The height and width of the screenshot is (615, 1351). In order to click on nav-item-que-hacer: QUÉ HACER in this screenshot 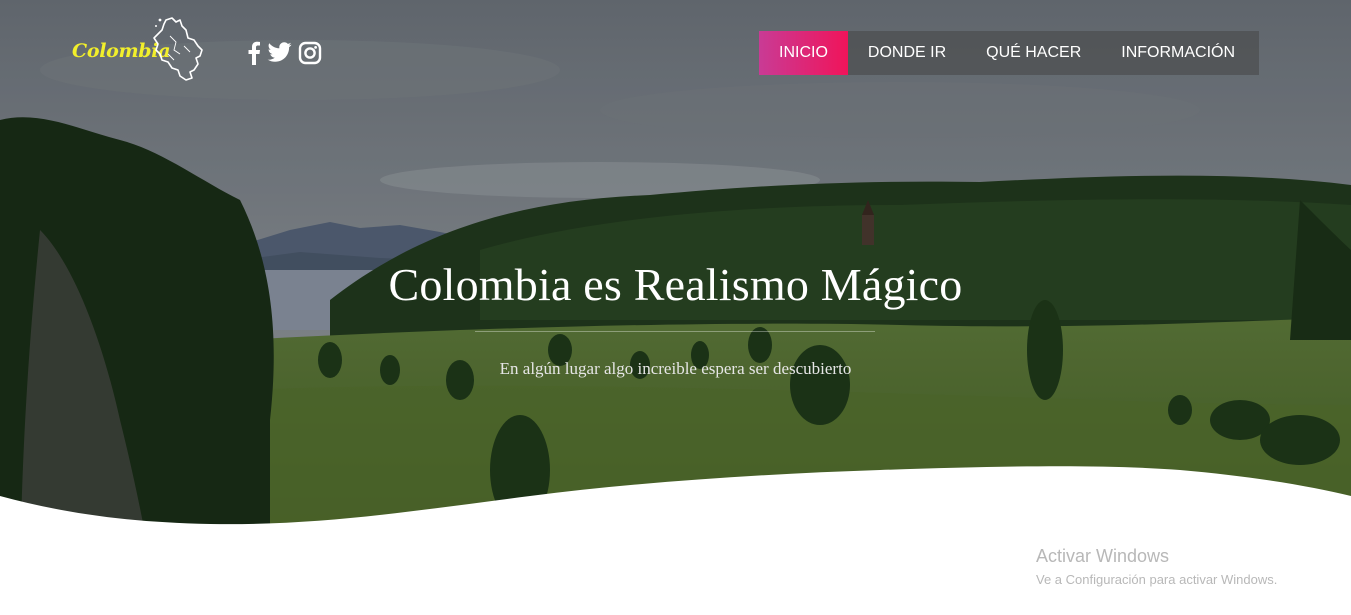, I will do `click(1033, 53)`.